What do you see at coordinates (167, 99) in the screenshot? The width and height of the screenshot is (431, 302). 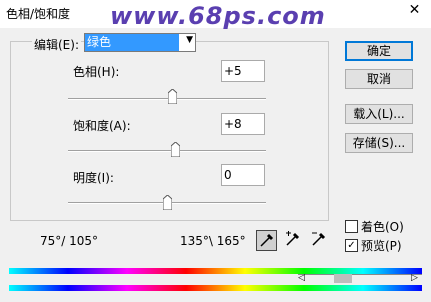 I see `hue-slider-track` at bounding box center [167, 99].